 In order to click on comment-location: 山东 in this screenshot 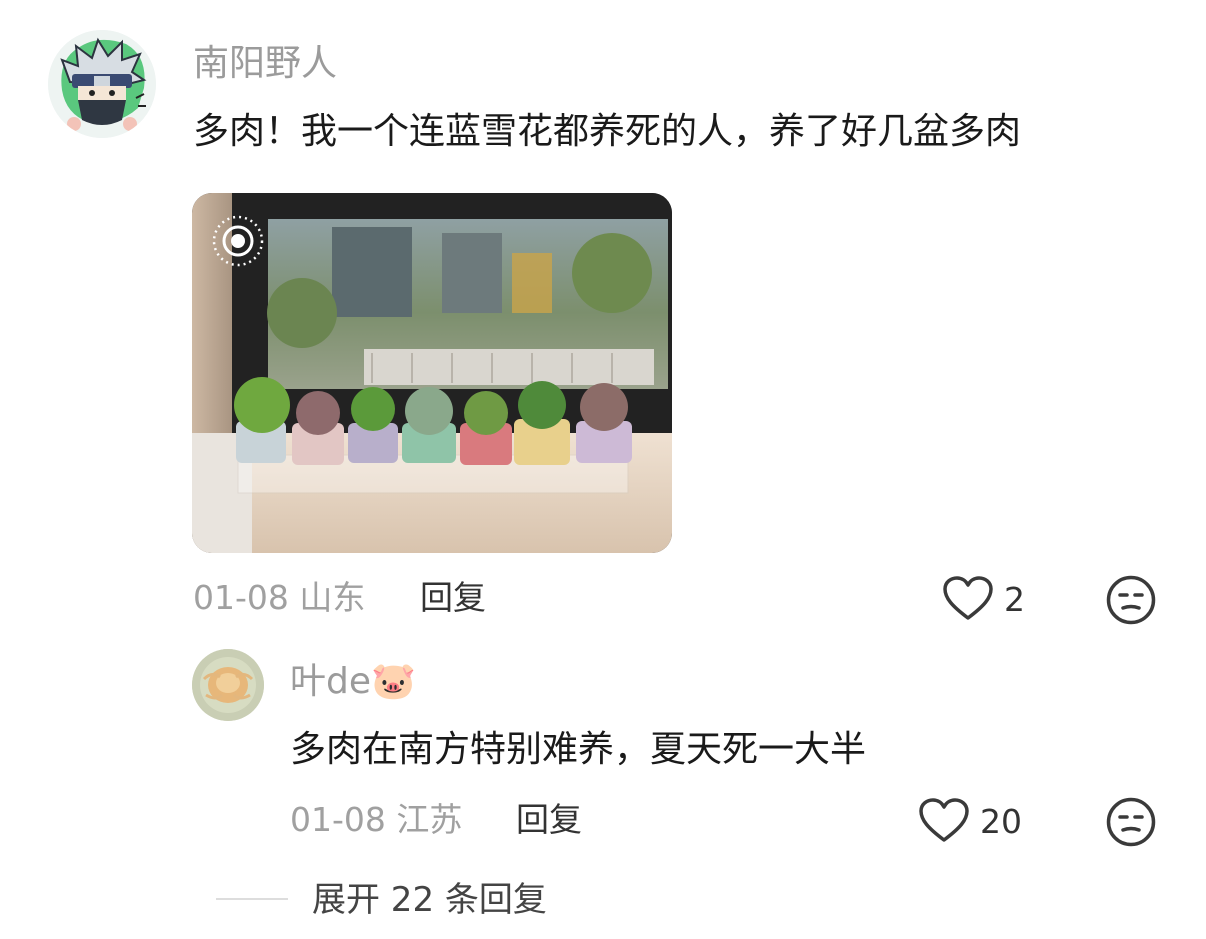, I will do `click(332, 597)`.